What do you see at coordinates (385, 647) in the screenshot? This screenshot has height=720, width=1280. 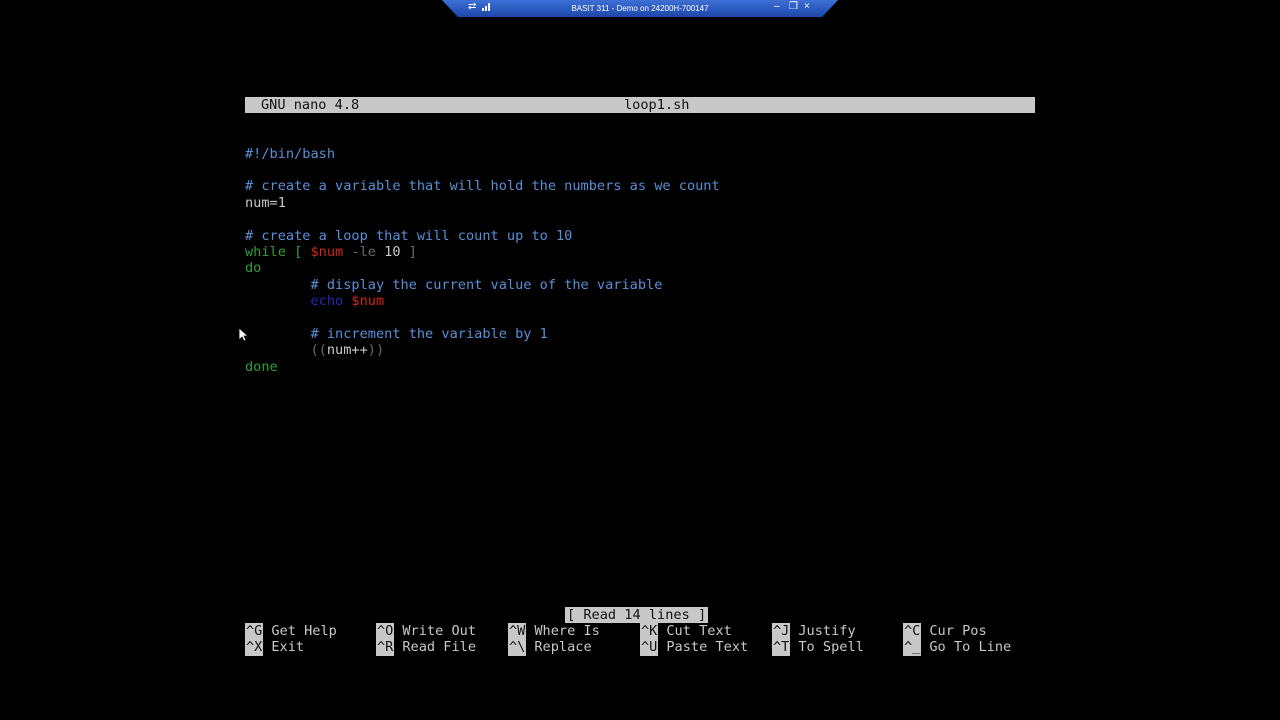 I see `shortcut-key: ^R` at bounding box center [385, 647].